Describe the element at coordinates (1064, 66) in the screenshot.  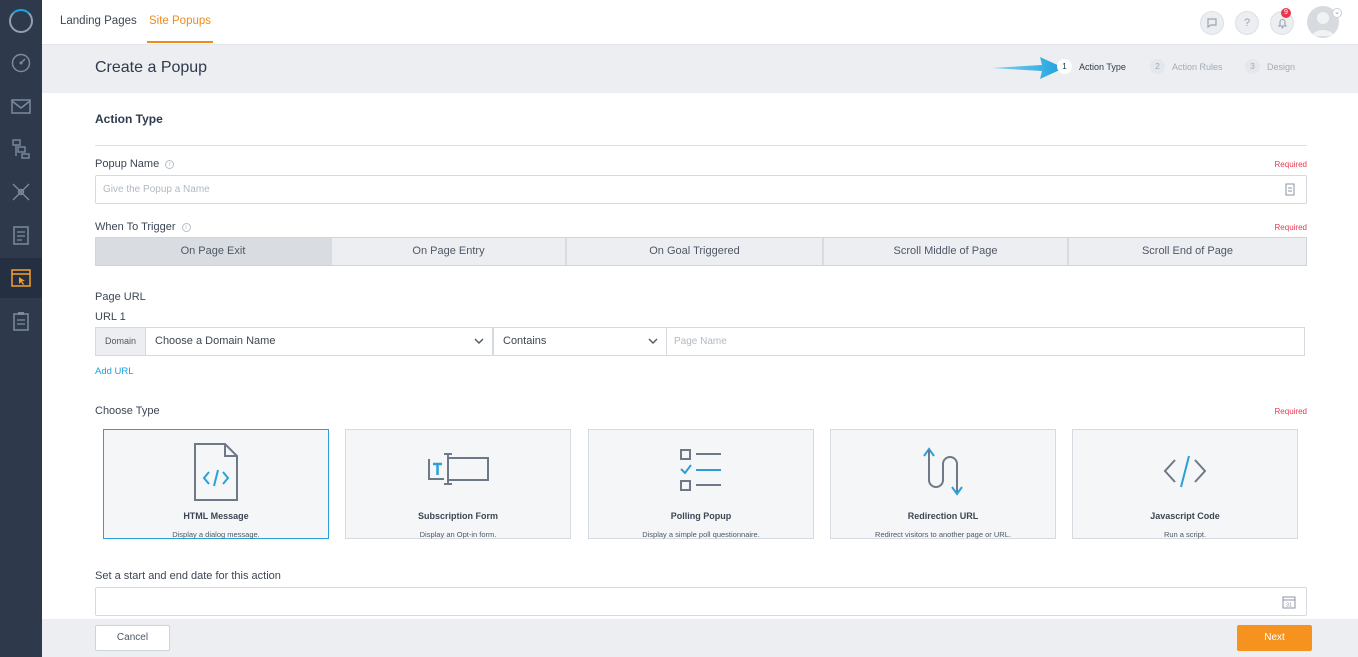
I see `step-number: 1` at that location.